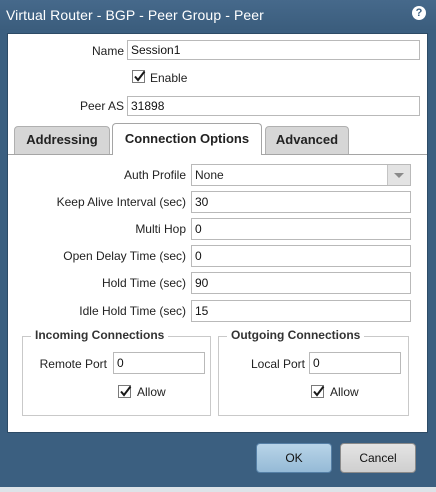 This screenshot has width=436, height=492. I want to click on outgoing-connections-title: Outgoing Connections, so click(296, 335).